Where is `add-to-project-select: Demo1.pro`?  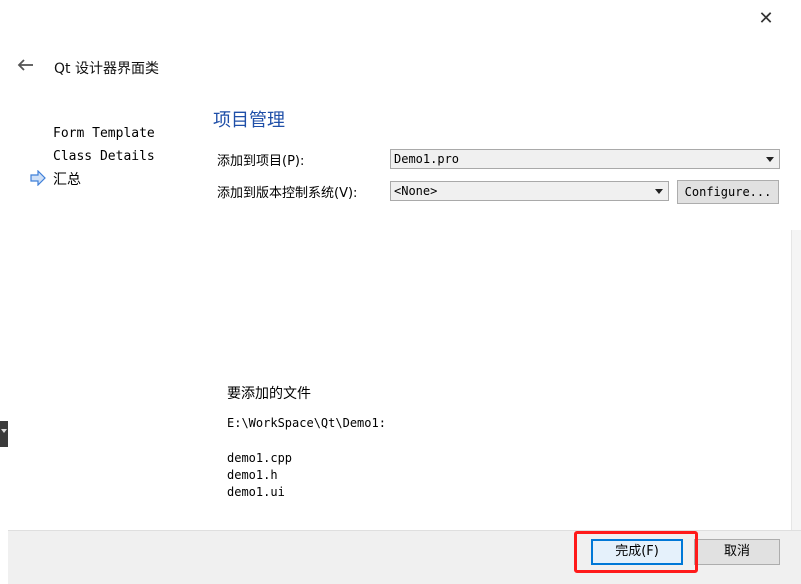 add-to-project-select: Demo1.pro is located at coordinates (585, 159).